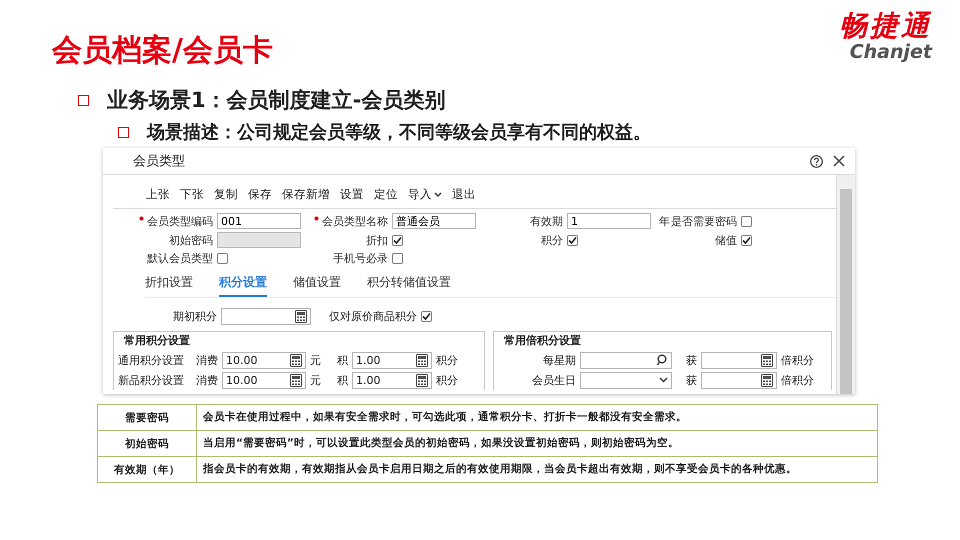  What do you see at coordinates (147, 417) in the screenshot?
I see `term-cell: 需要密码` at bounding box center [147, 417].